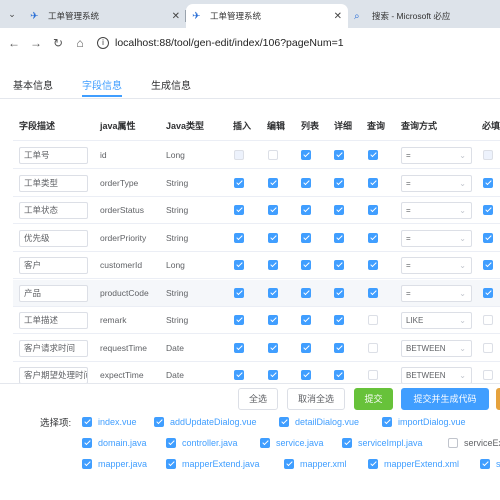  I want to click on field-desc-input: 工单状态, so click(53, 210).